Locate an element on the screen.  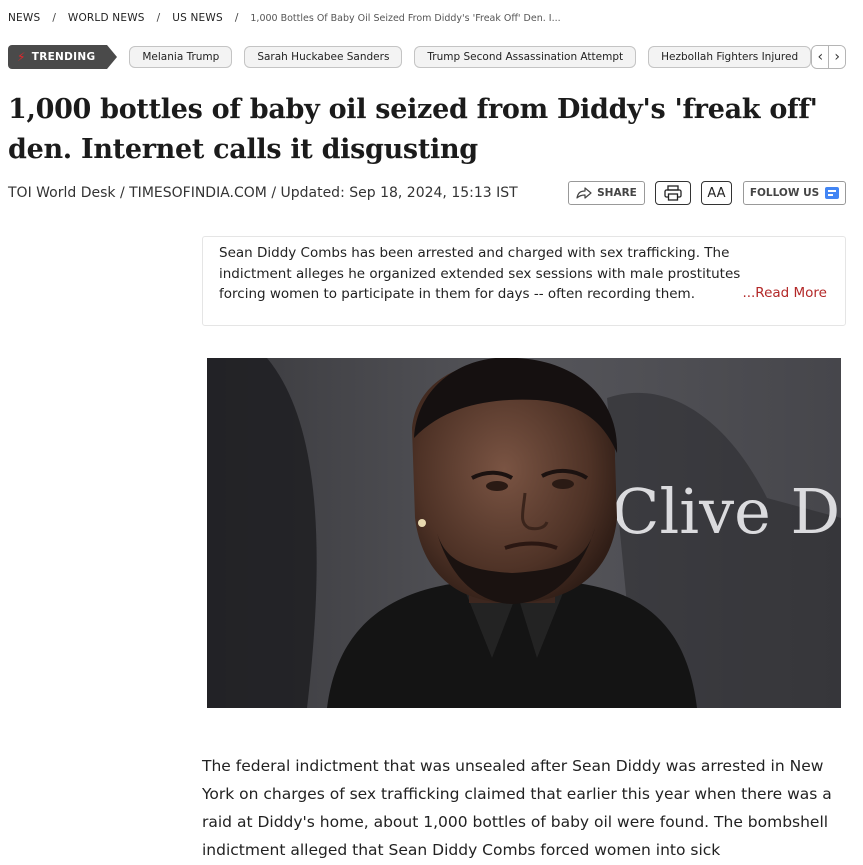
trending-label: TRENDING is located at coordinates (63, 57).